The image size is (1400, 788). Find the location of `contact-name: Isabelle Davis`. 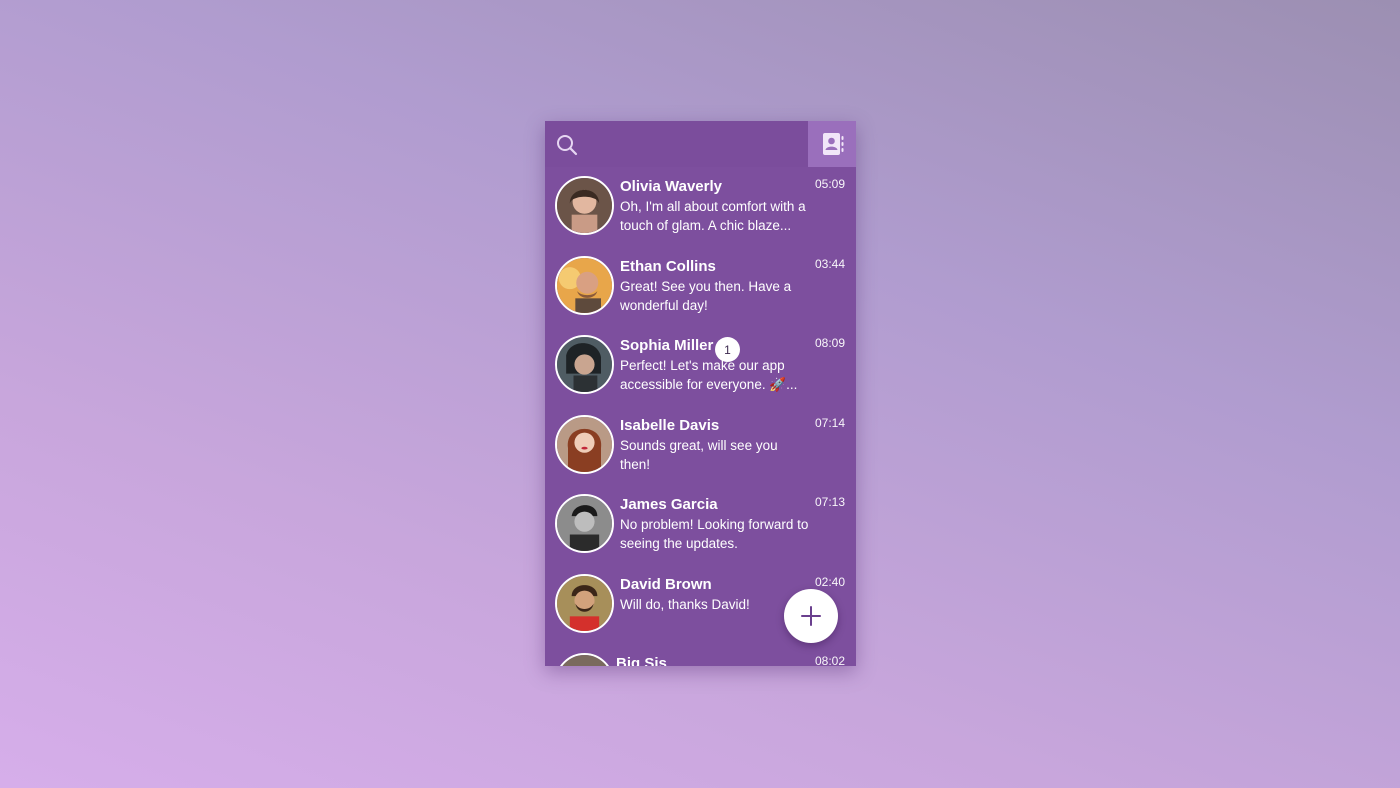

contact-name: Isabelle Davis is located at coordinates (670, 425).